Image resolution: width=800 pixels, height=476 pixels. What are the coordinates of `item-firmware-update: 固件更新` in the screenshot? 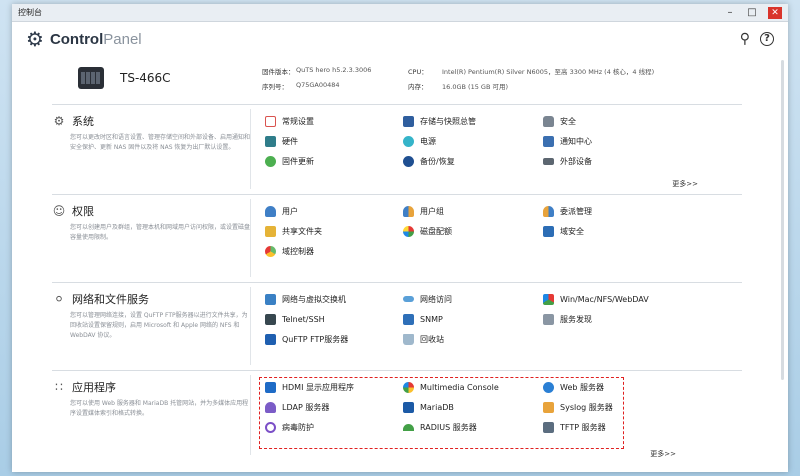 It's located at (334, 161).